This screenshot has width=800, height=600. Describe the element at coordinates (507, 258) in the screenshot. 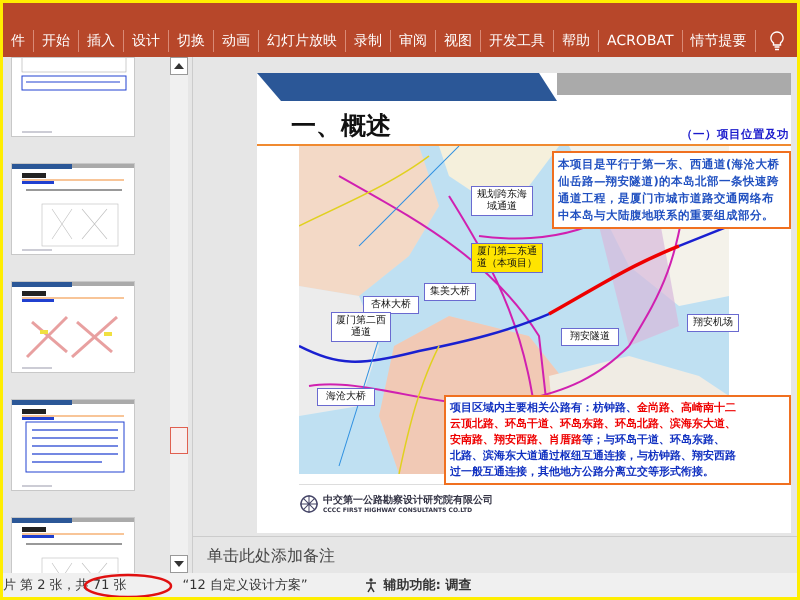

I see `map-callout: 厦门第二东通道（本项目）` at that location.